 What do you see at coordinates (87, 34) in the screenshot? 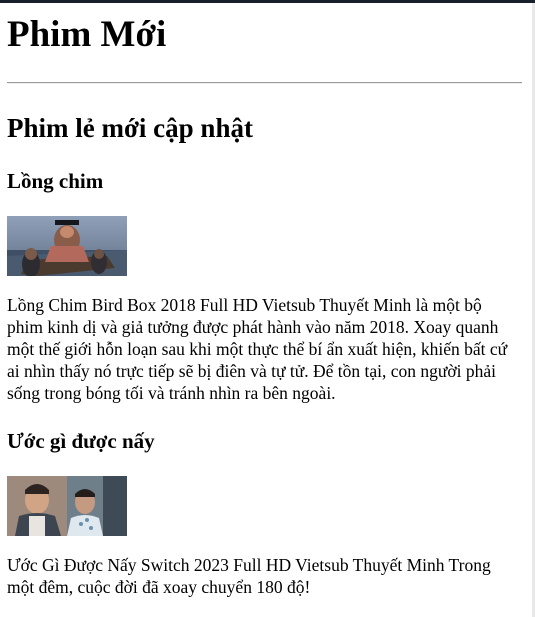
I see `site-title: Phim Mới` at bounding box center [87, 34].